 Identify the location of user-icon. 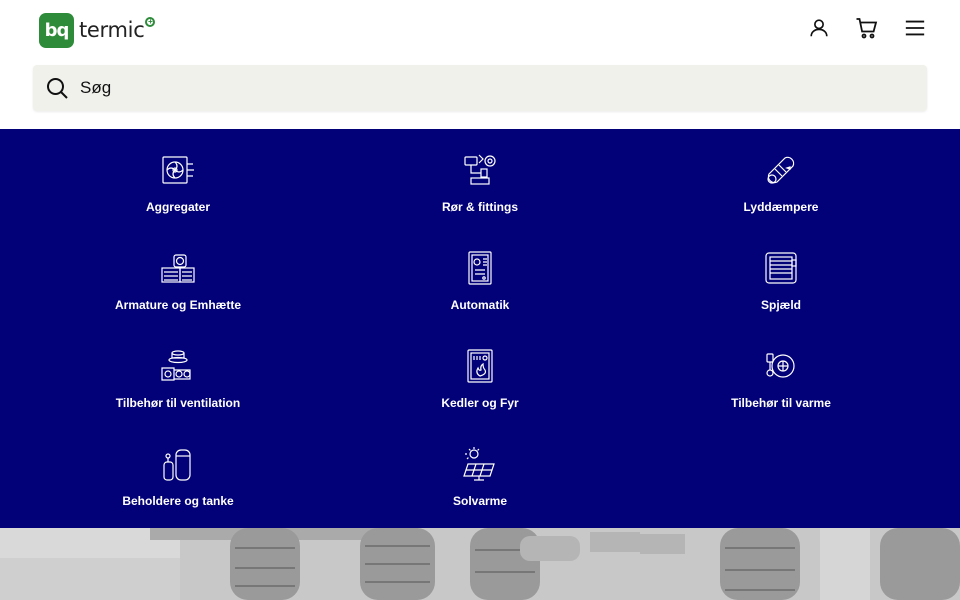
(819, 28).